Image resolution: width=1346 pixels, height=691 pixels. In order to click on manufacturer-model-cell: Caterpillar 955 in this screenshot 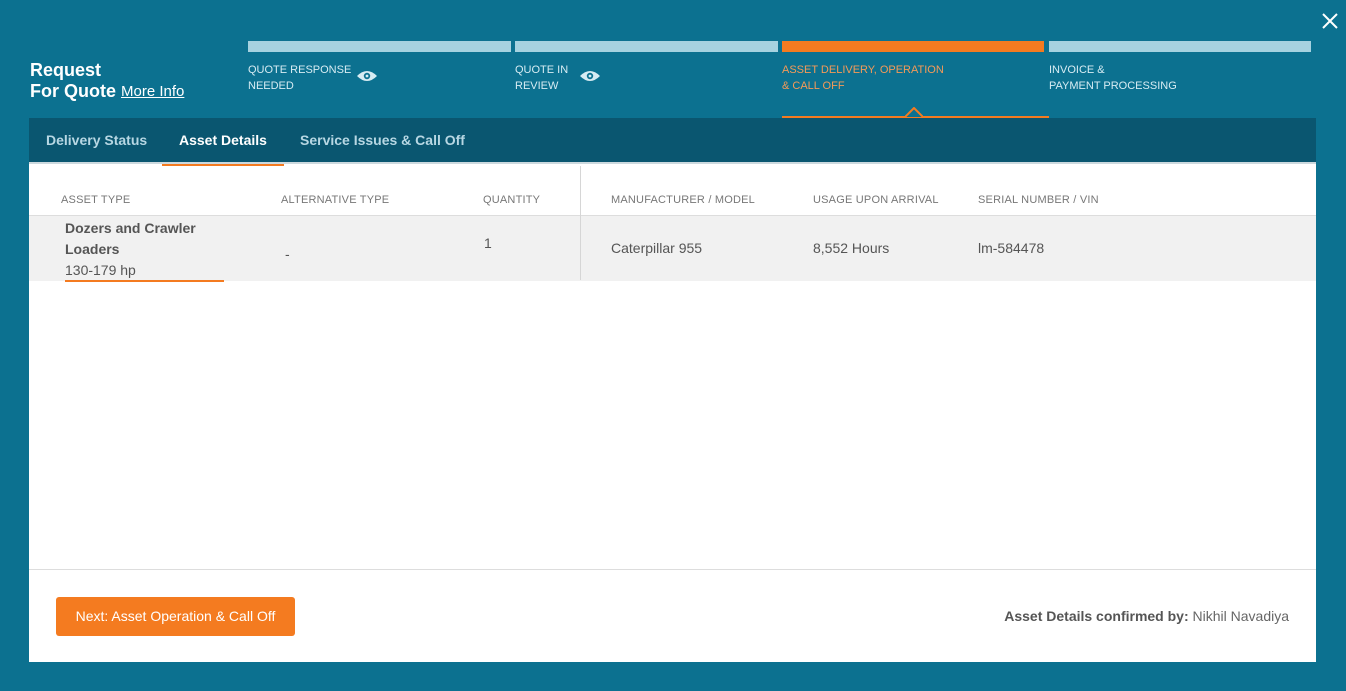, I will do `click(657, 248)`.